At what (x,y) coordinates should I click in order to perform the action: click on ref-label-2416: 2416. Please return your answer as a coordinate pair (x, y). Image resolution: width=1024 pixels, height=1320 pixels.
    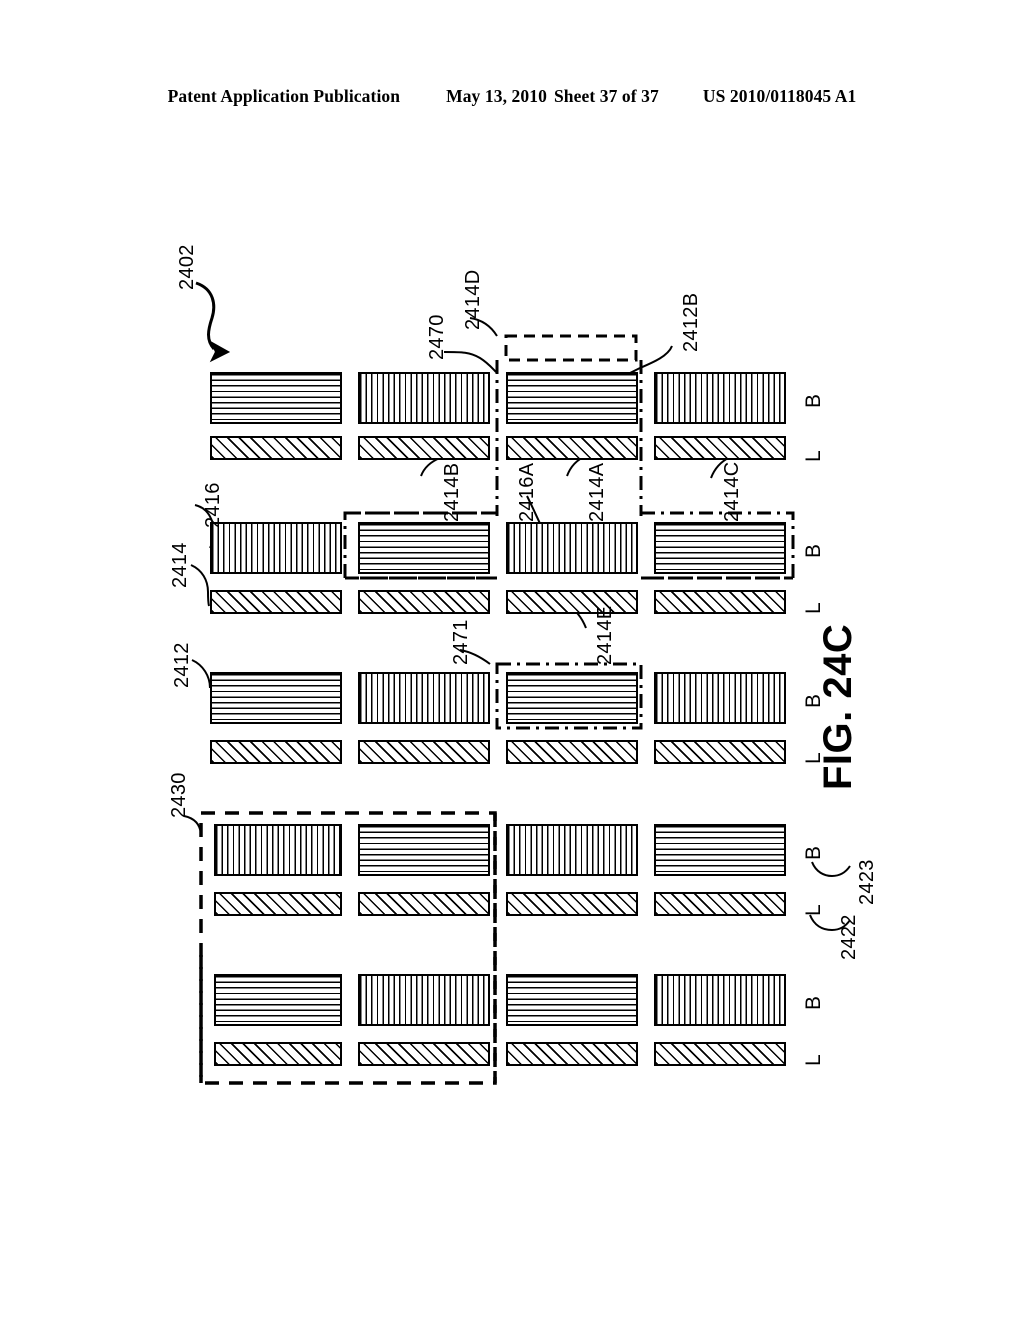
    Looking at the image, I should click on (213, 505).